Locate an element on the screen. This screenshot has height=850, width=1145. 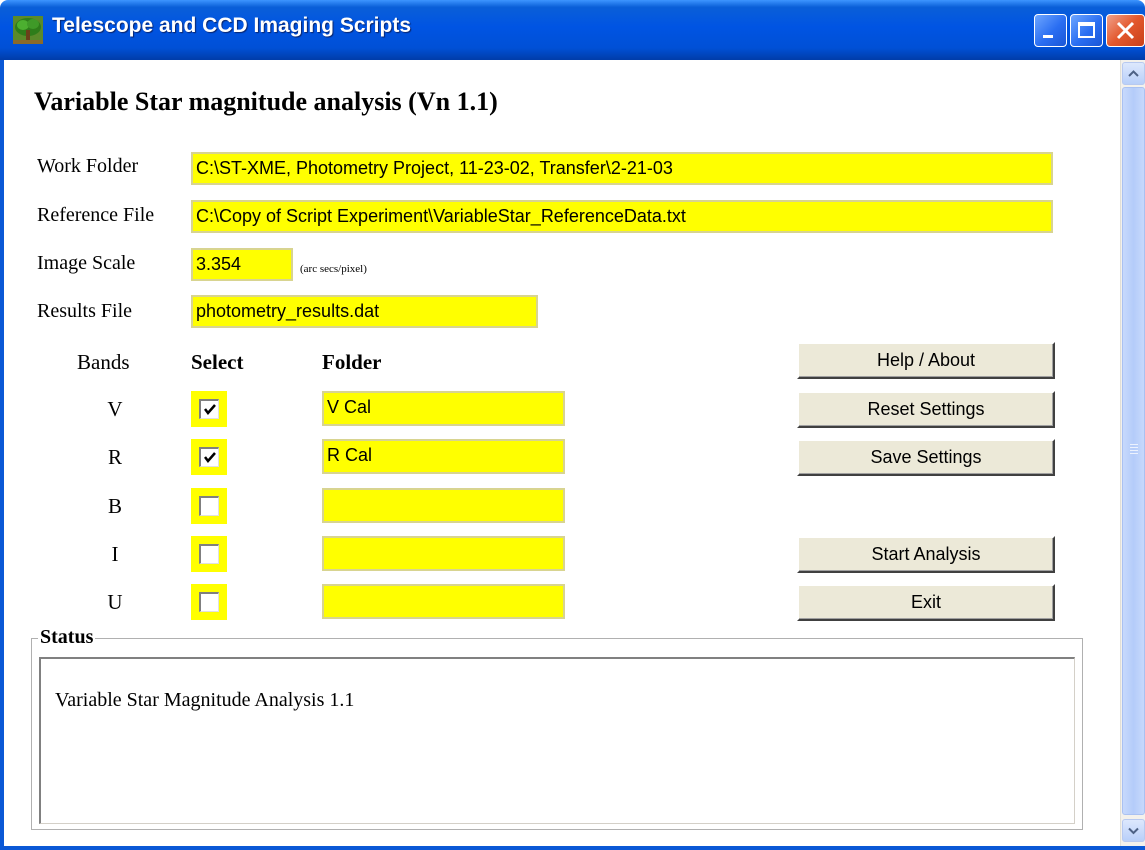
scroll-up-button is located at coordinates (1133, 73).